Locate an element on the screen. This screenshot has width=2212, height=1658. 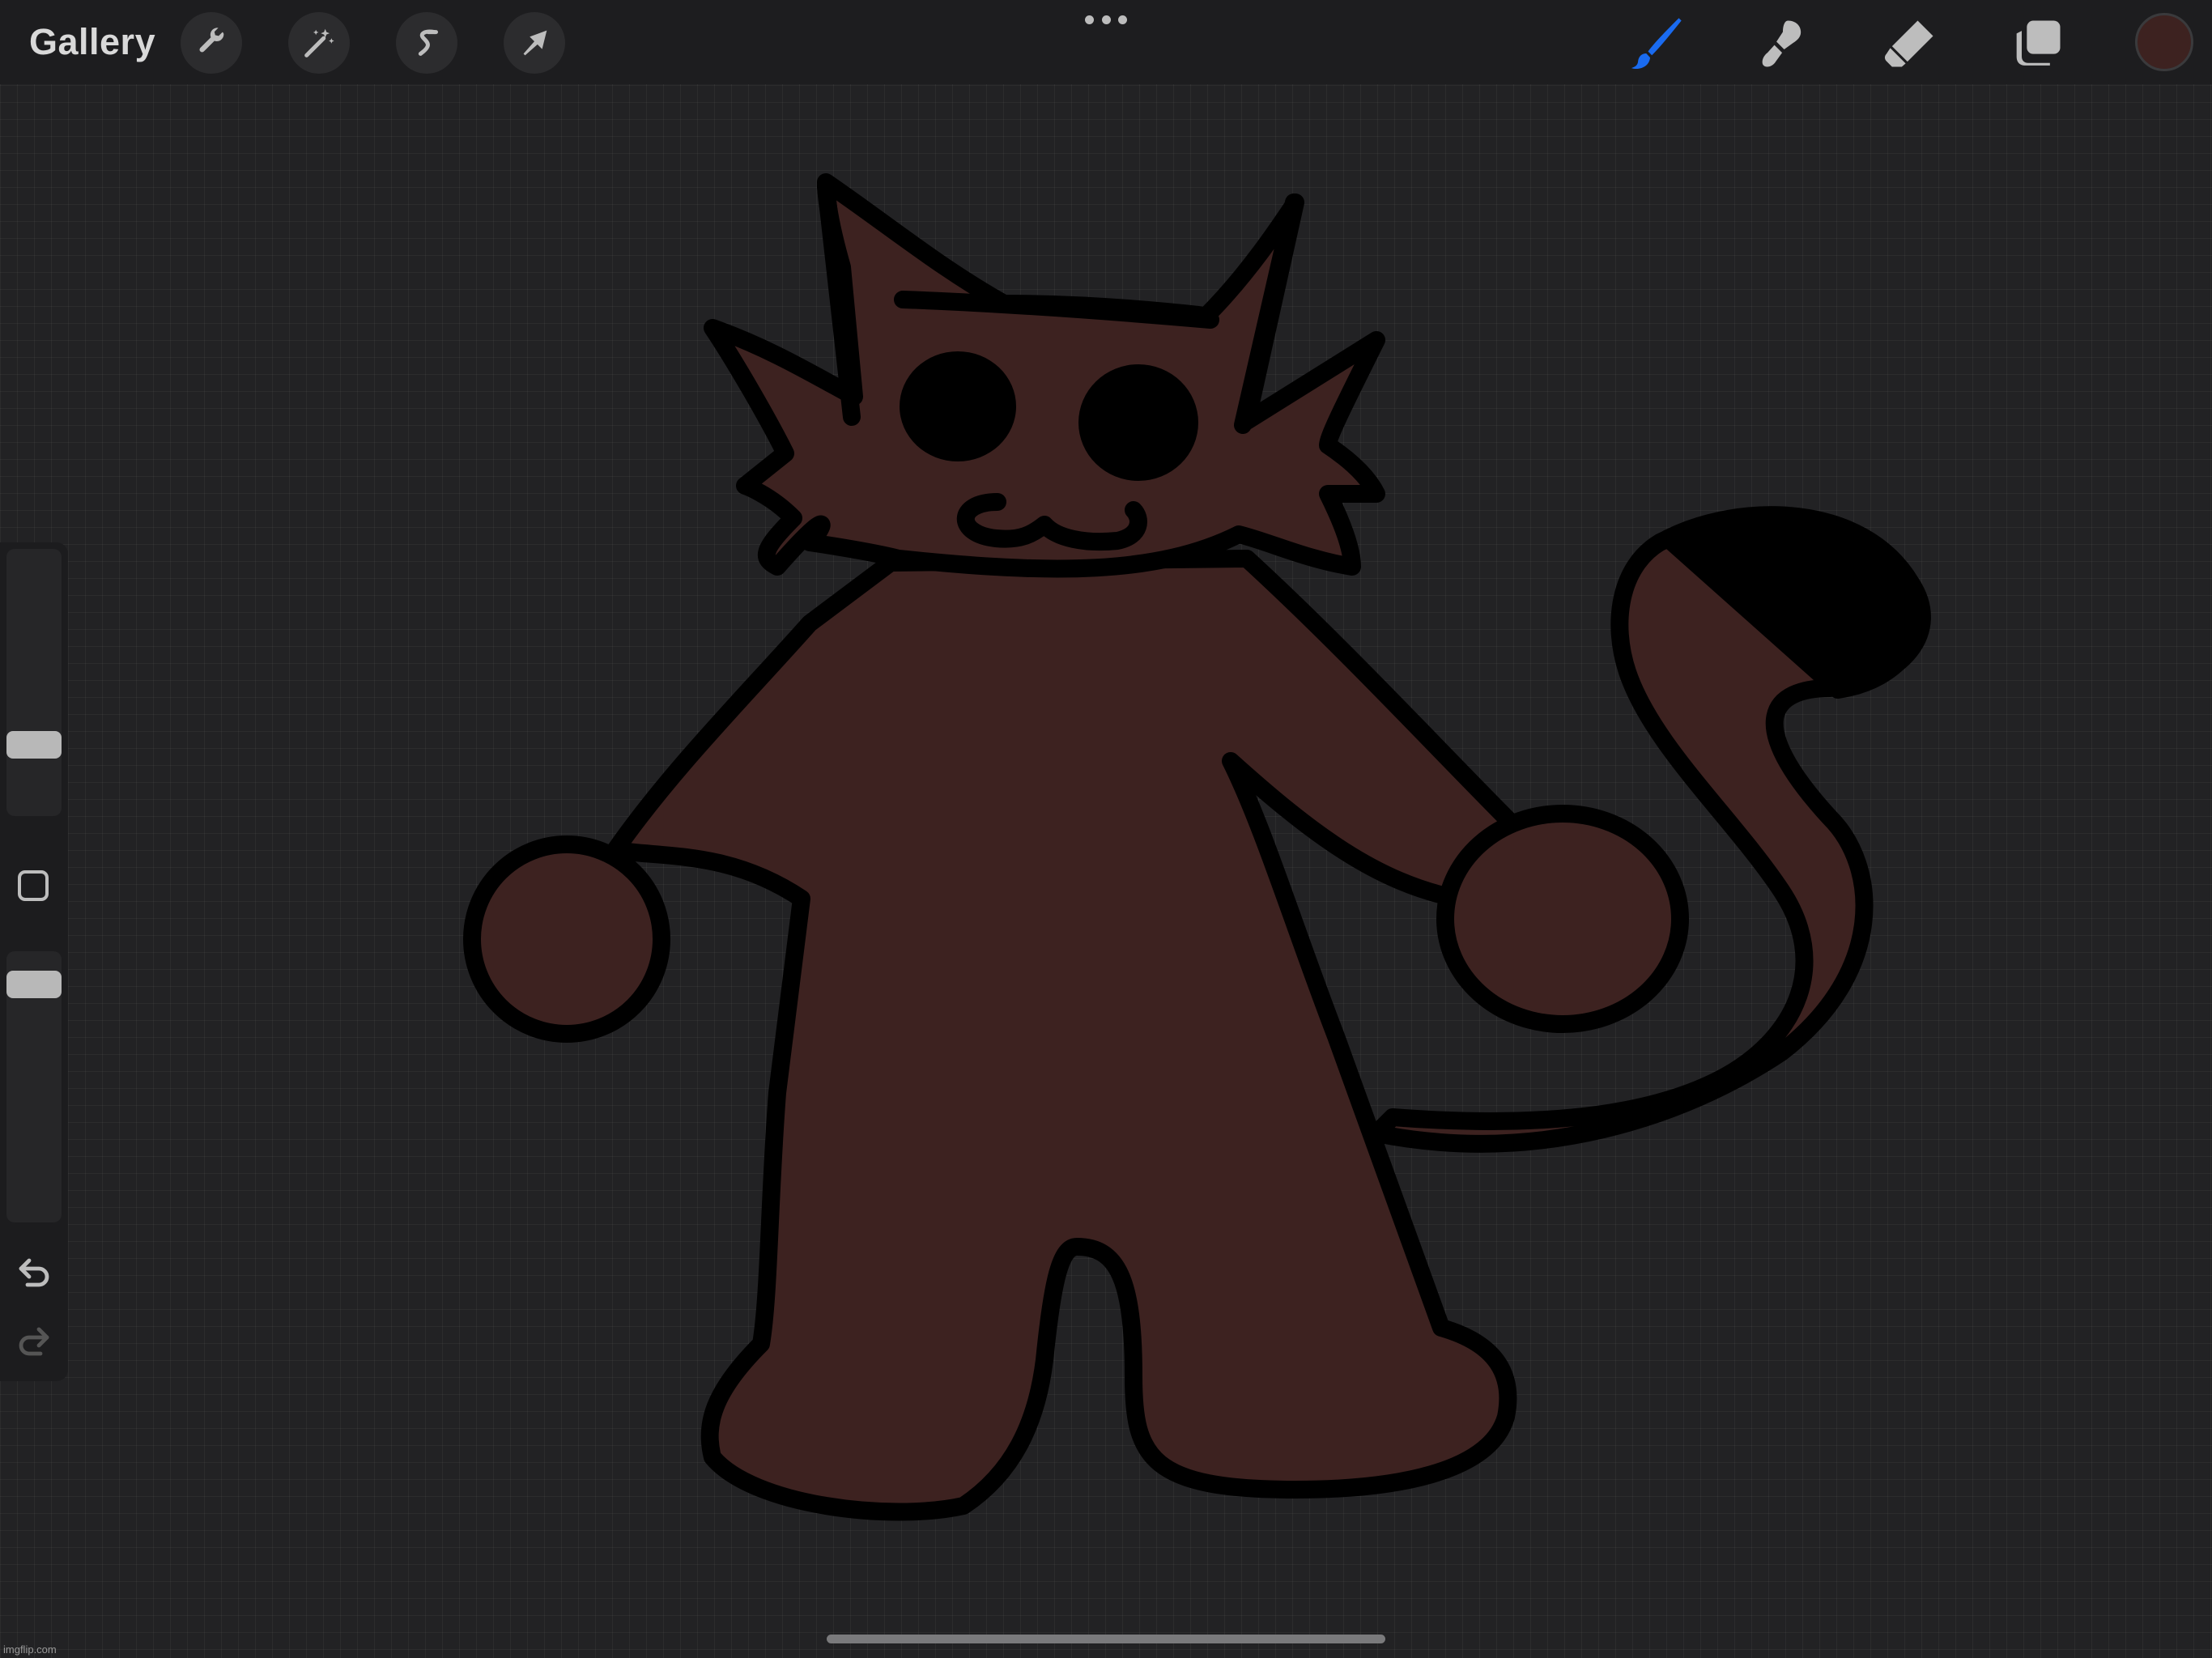
smudge-tool-button is located at coordinates (1783, 44).